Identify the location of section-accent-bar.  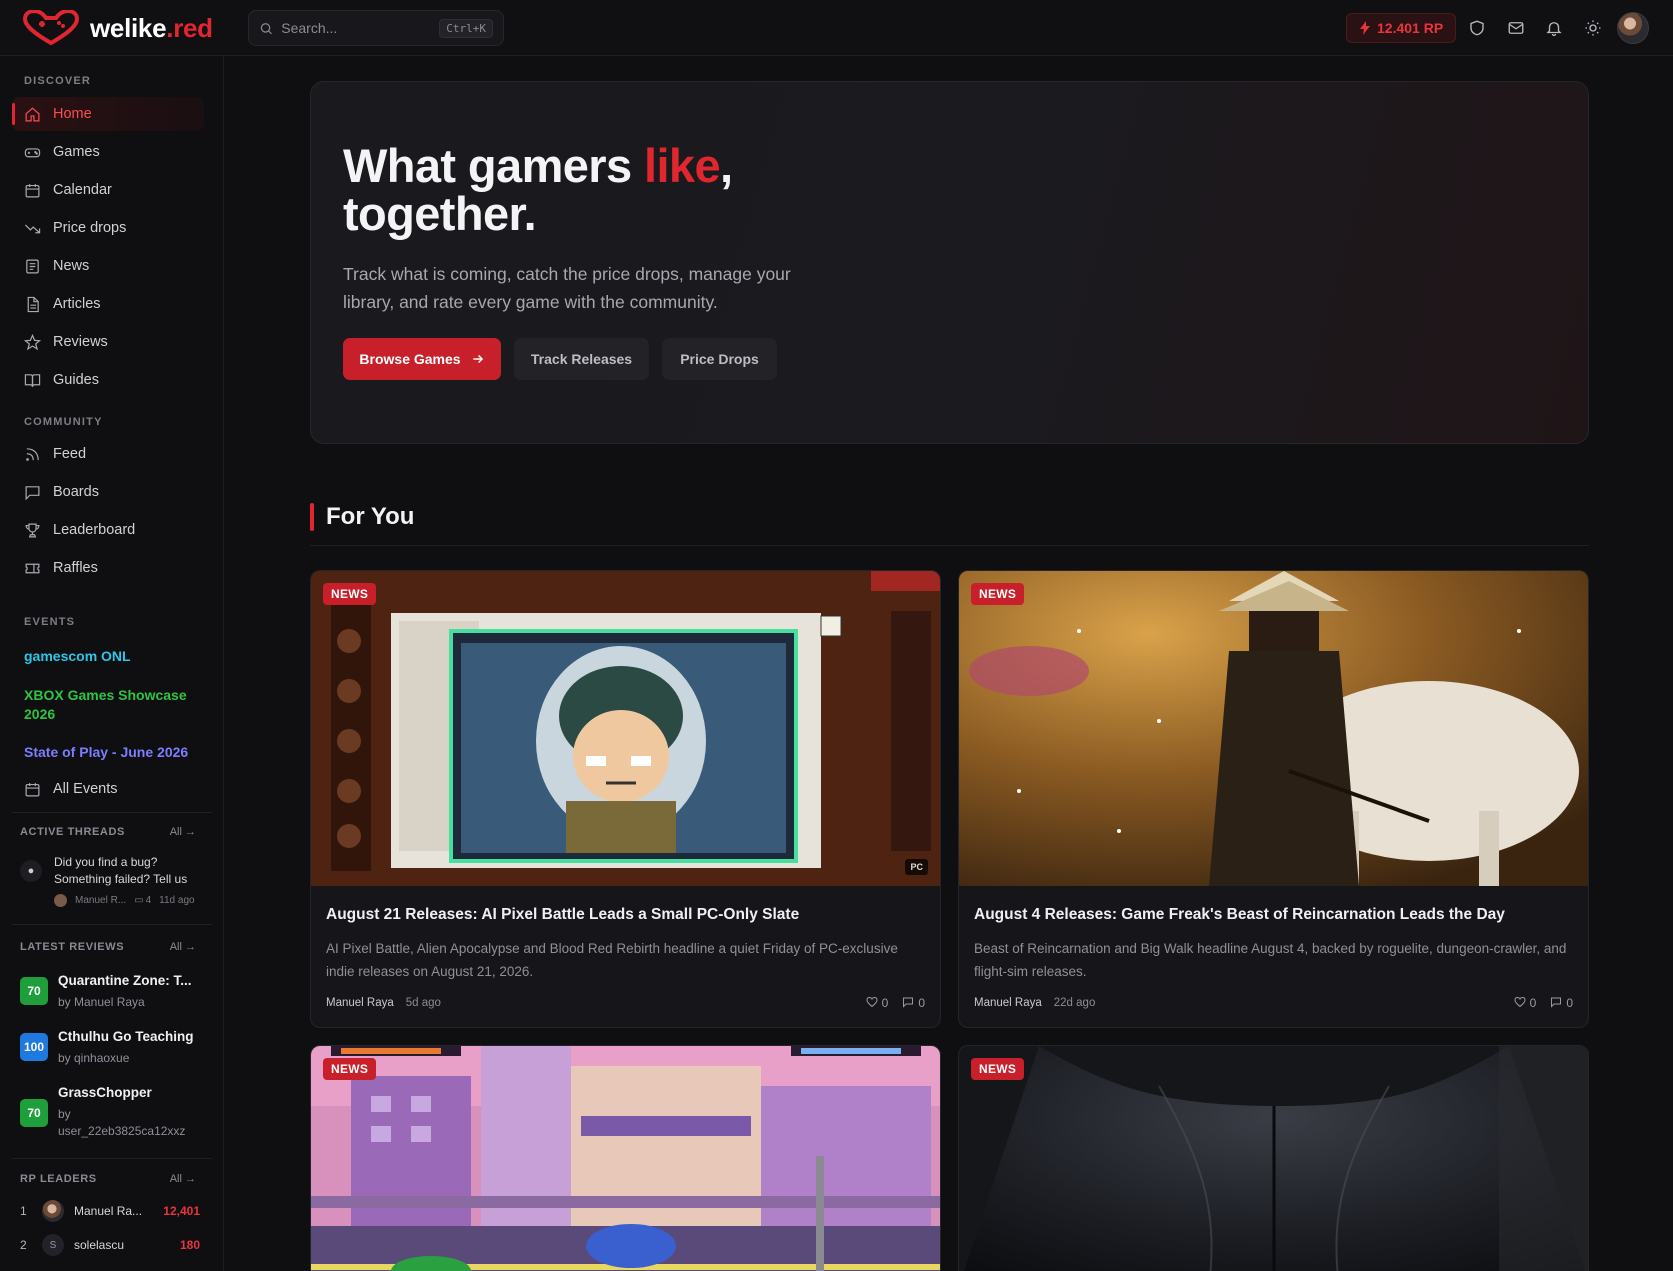
(312, 517).